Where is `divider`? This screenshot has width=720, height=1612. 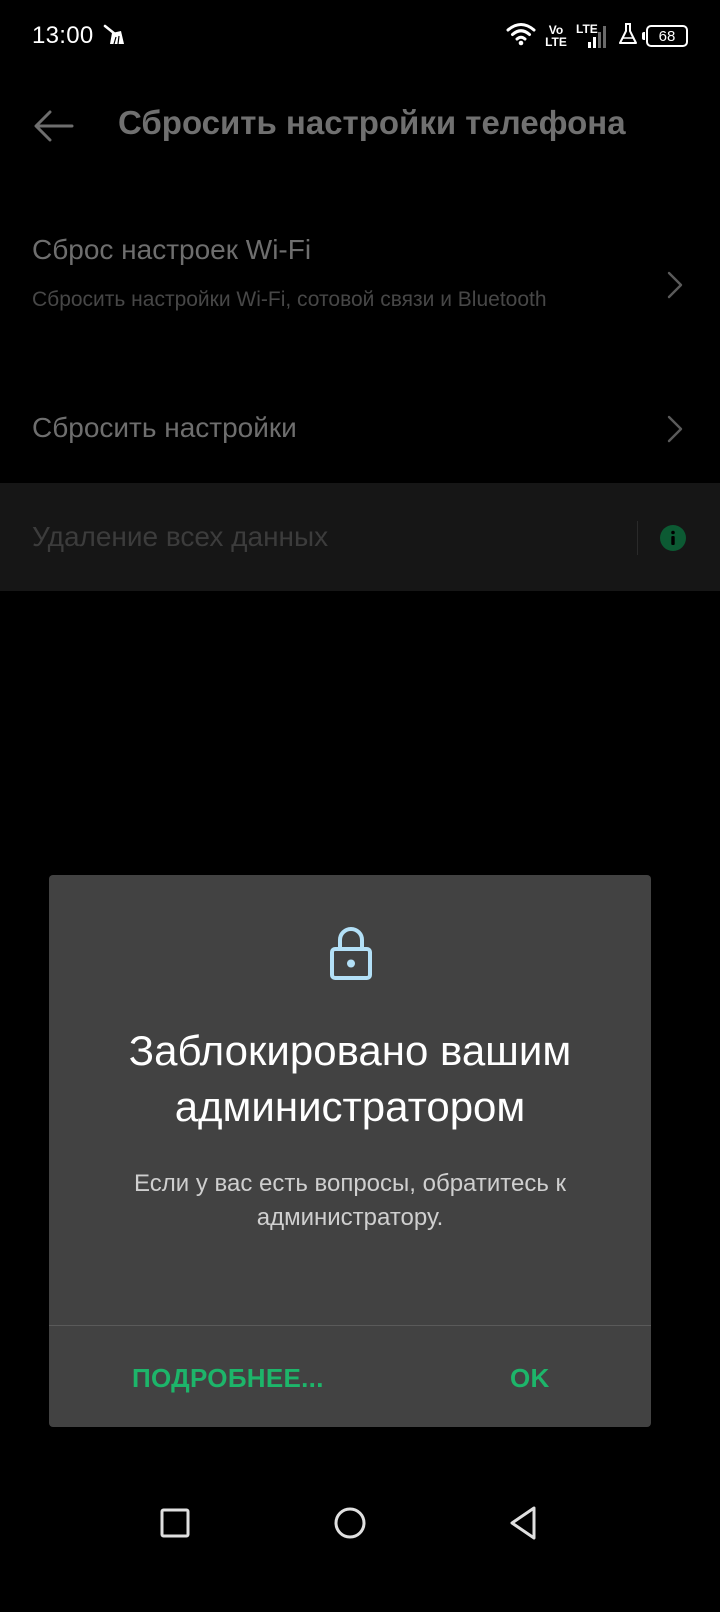 divider is located at coordinates (637, 538).